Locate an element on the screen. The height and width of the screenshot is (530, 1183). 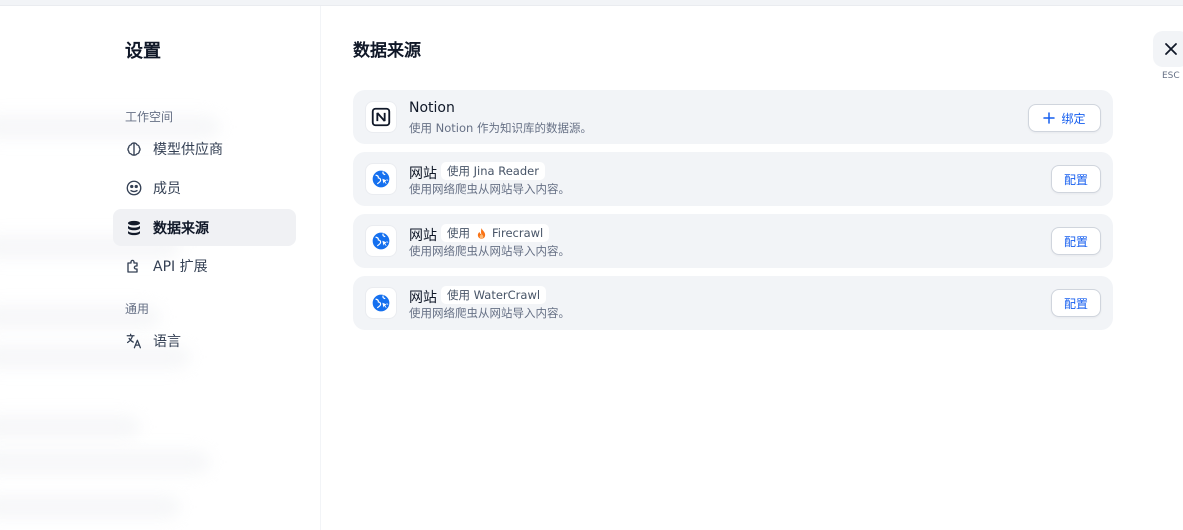
data-source-card-notion: Notion 使用 Notion 作为知识库的数据源。 绑定 is located at coordinates (733, 117).